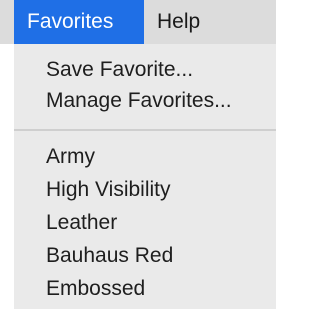  I want to click on menu-favorites: Favorites, so click(79, 22).